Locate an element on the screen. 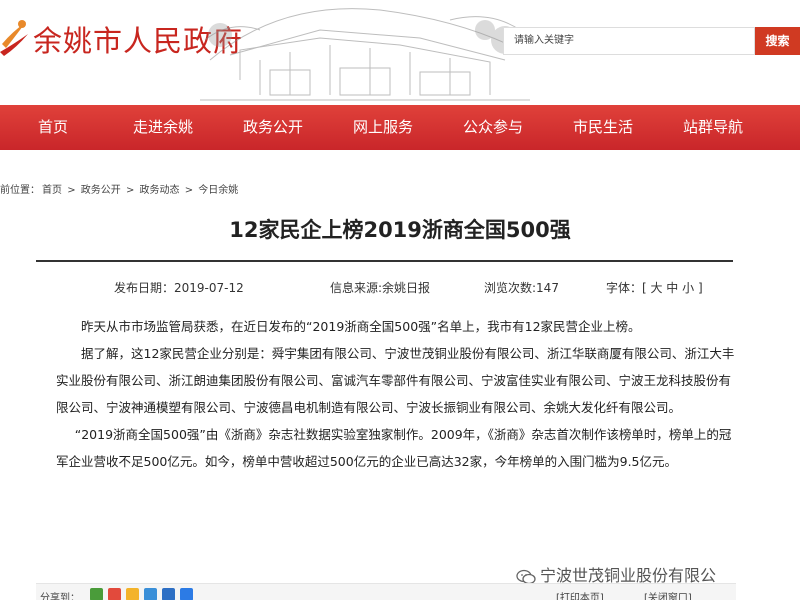 The height and width of the screenshot is (600, 800). nav-item-services: 网上服务 is located at coordinates (383, 127).